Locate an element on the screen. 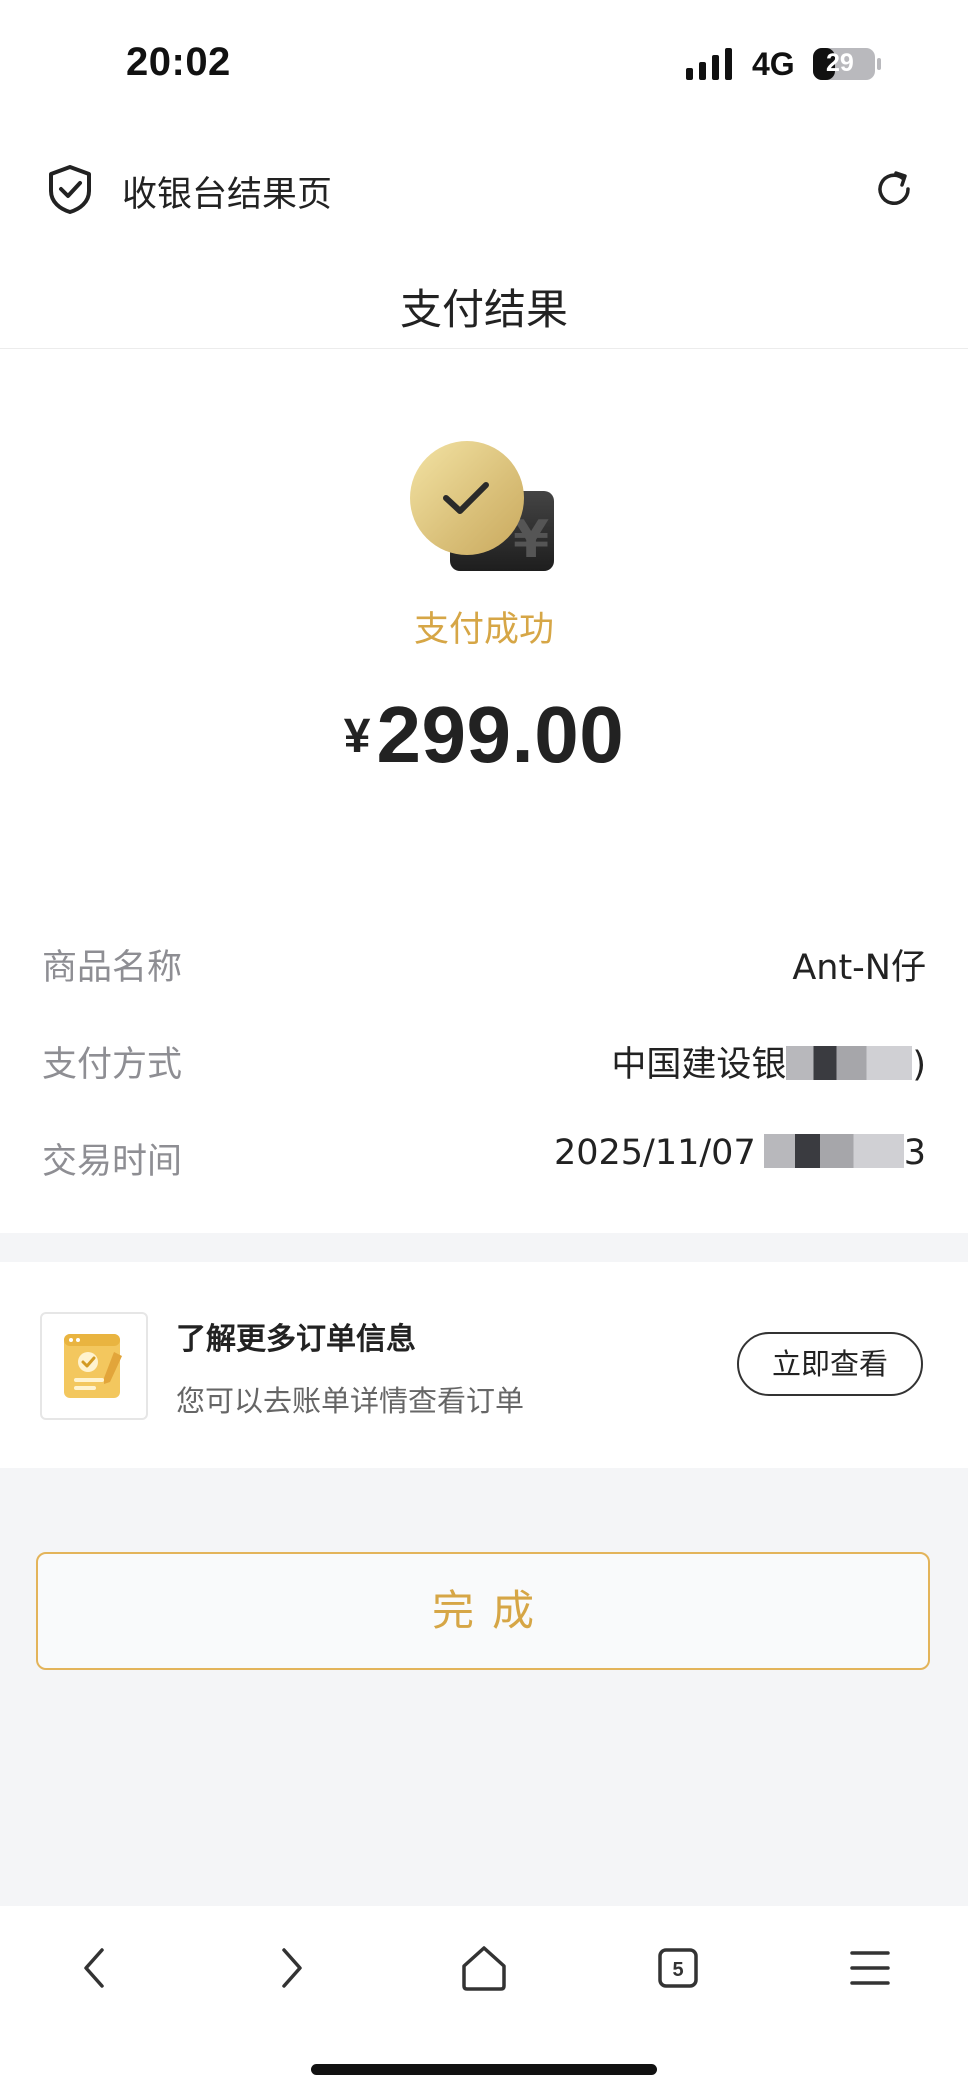  payment-status-text: 支付成功 is located at coordinates (483, 630).